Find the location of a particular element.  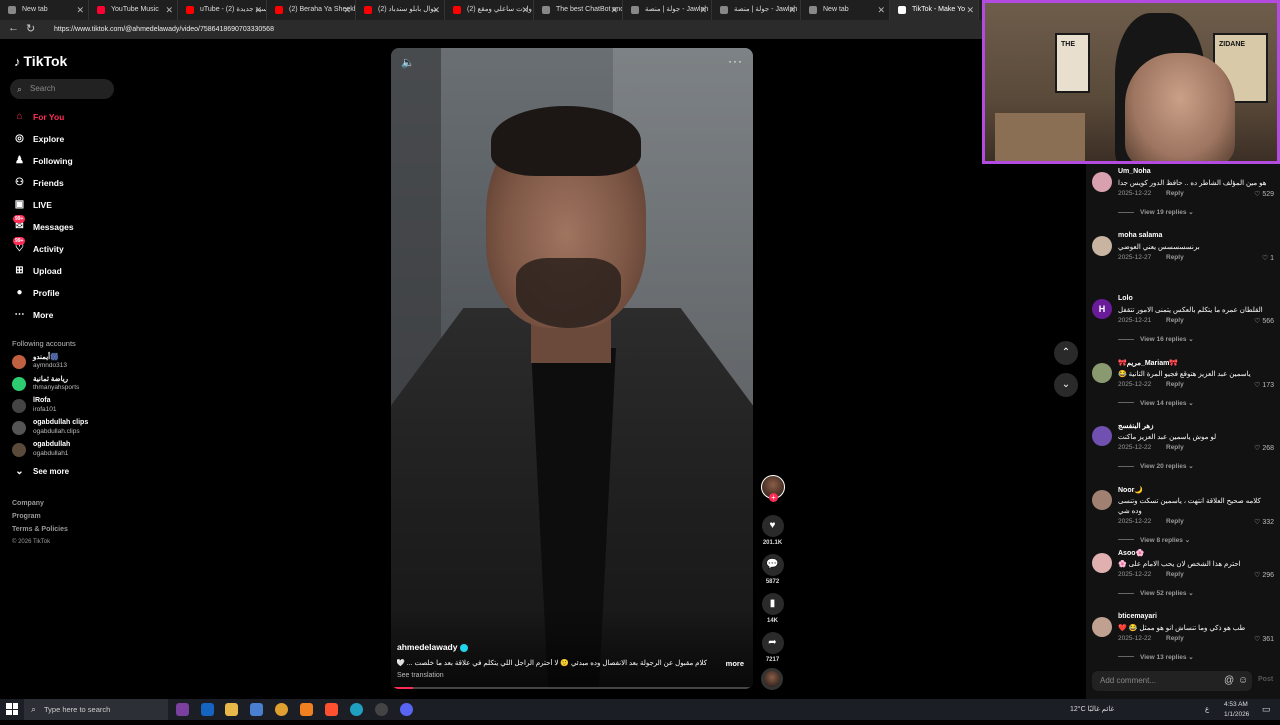

comment-author: Noor🌙 is located at coordinates (1130, 490).